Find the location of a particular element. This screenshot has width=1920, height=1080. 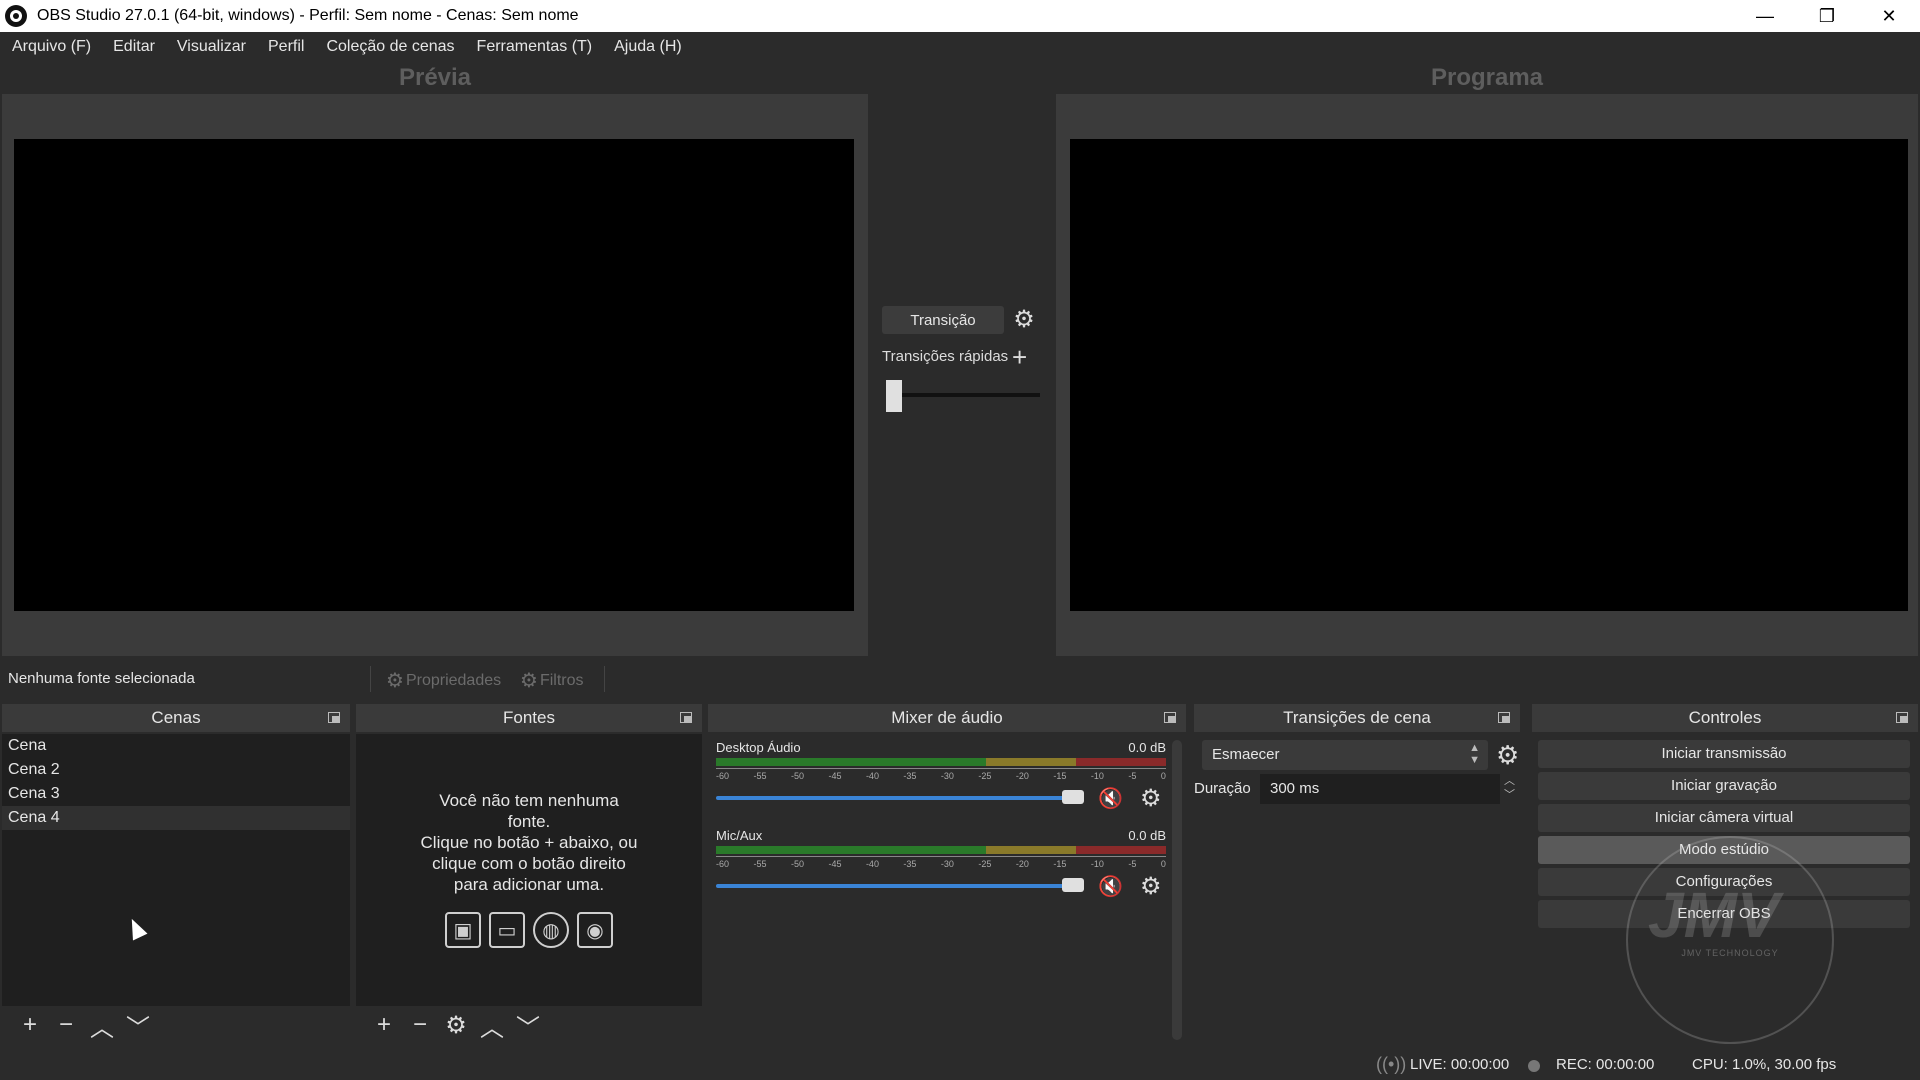

transition-button: Transição is located at coordinates (943, 320).